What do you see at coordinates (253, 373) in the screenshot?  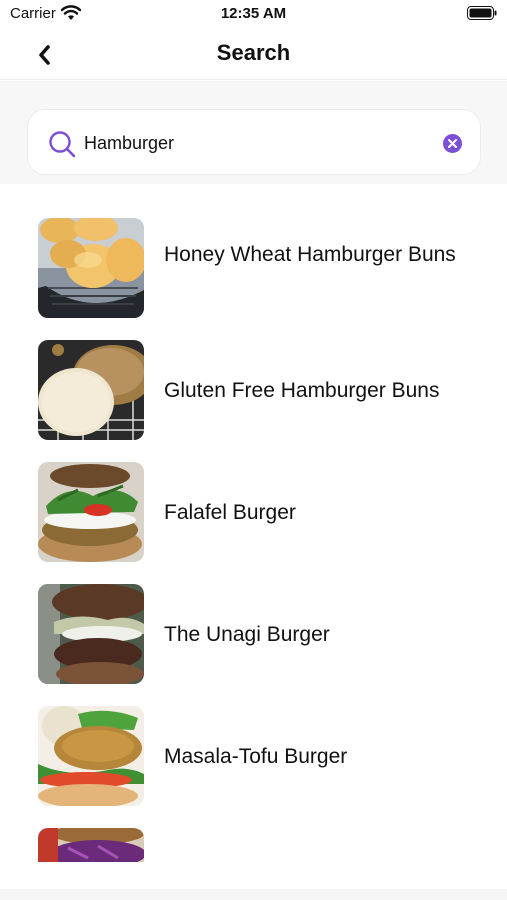 I see `list-item: Gluten Free Hamburger Buns` at bounding box center [253, 373].